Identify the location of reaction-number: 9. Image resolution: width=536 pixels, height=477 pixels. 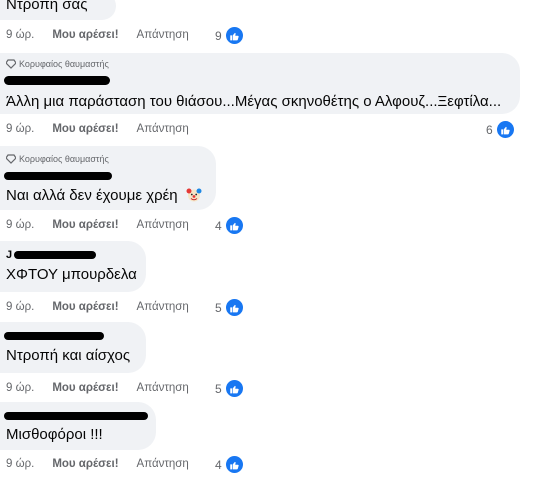
(218, 35).